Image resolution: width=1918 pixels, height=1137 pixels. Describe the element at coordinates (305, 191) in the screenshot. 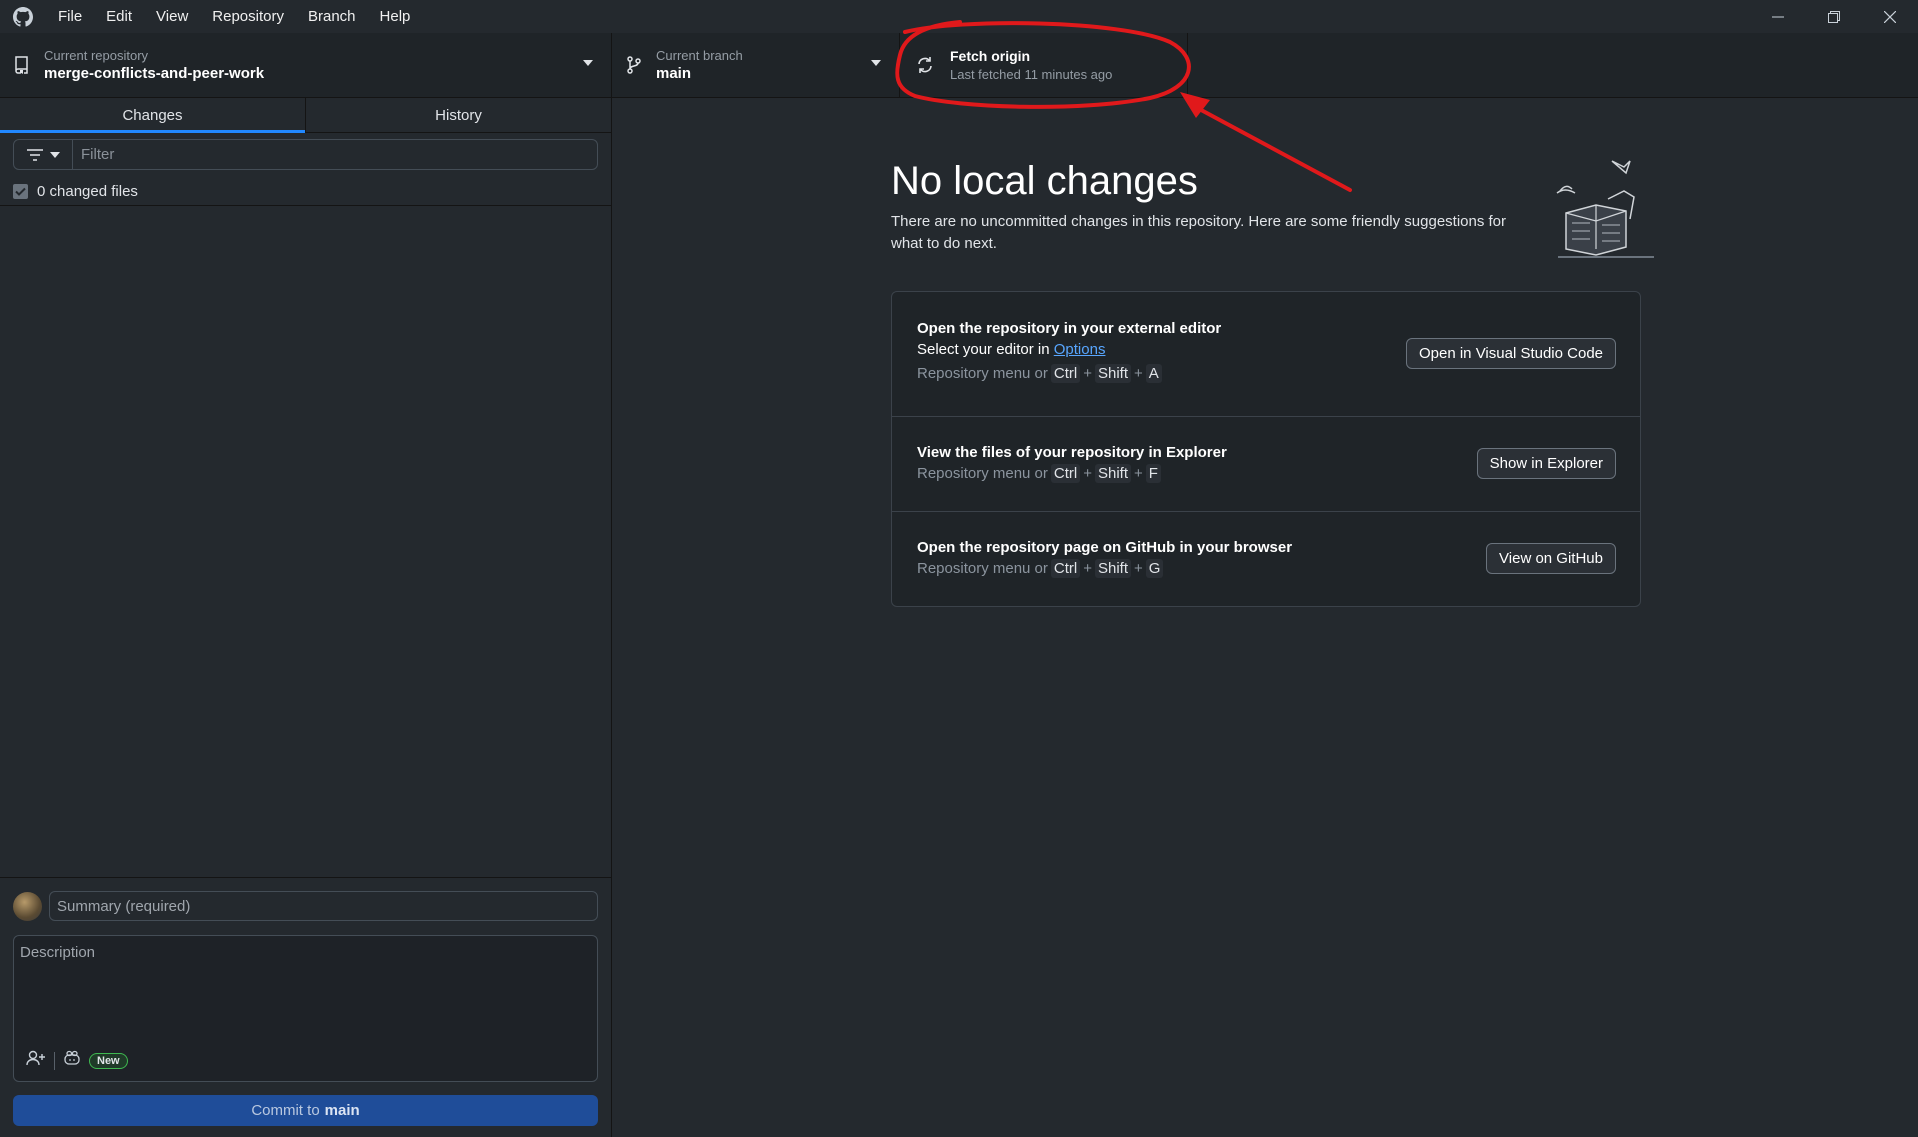

I see `changed-files-header: 0 changed files` at that location.